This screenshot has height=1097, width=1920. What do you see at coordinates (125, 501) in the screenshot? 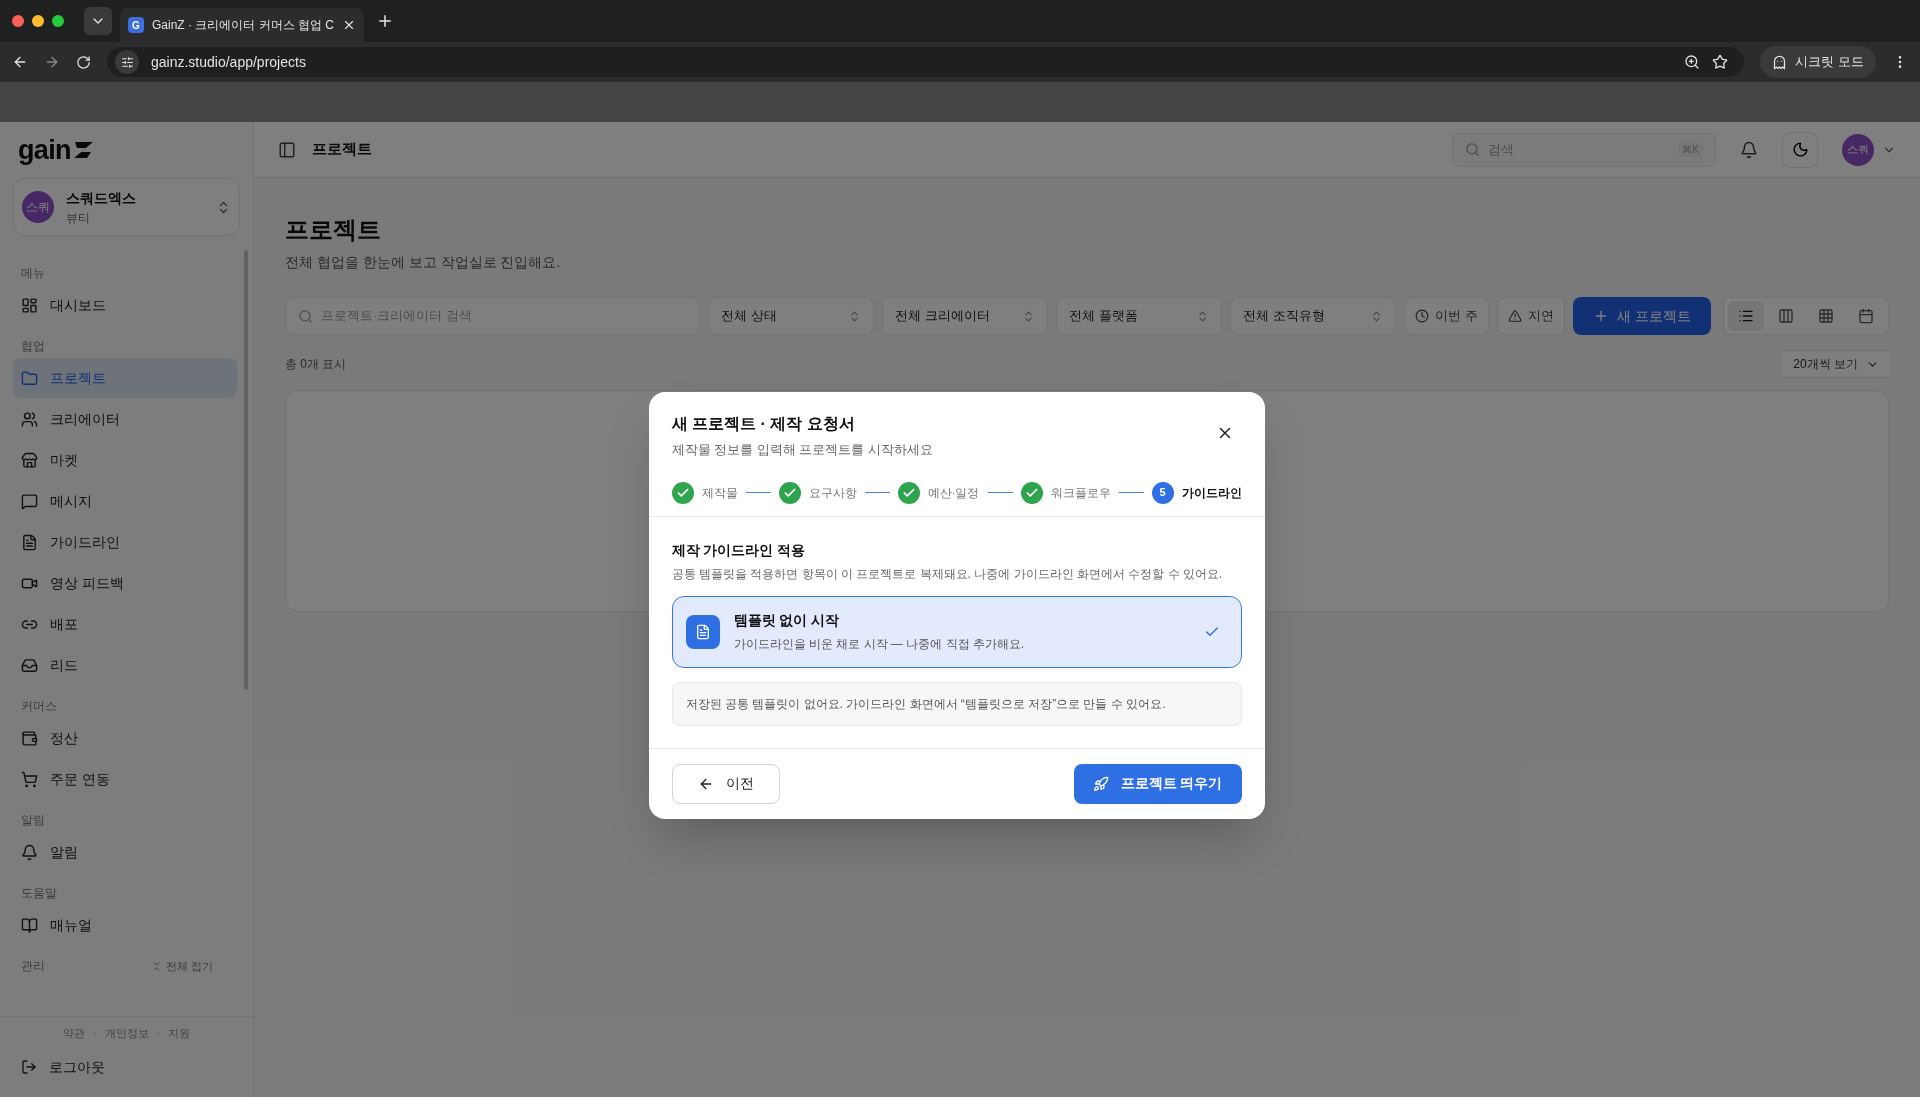
I see `sidebar-item: 메시지` at bounding box center [125, 501].